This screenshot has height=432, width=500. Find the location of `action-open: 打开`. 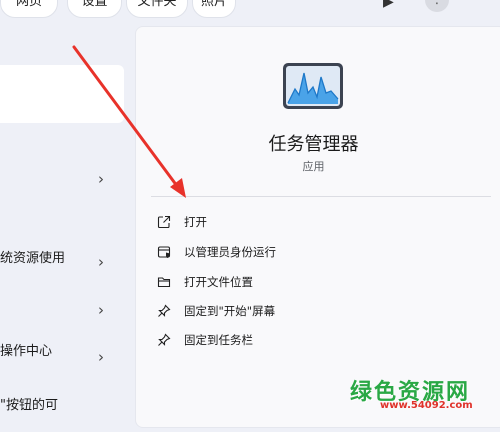

action-open: 打开 is located at coordinates (181, 222).